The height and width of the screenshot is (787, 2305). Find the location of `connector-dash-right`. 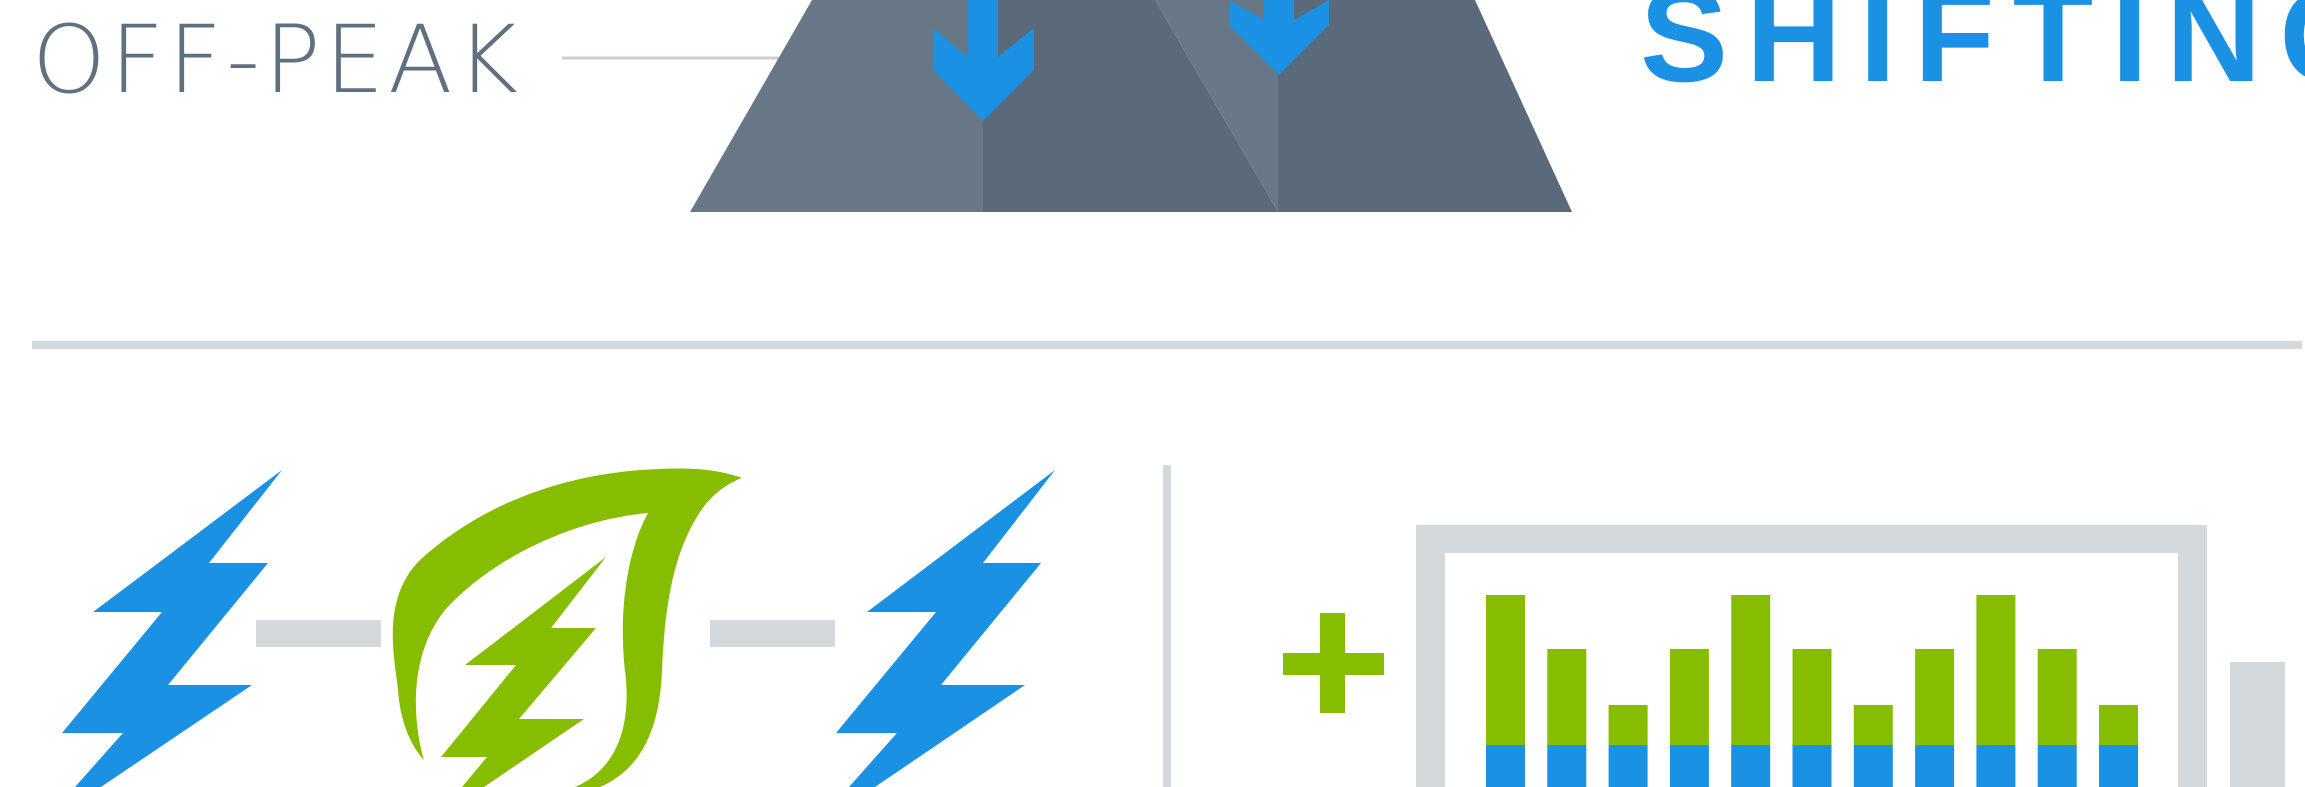

connector-dash-right is located at coordinates (772, 633).